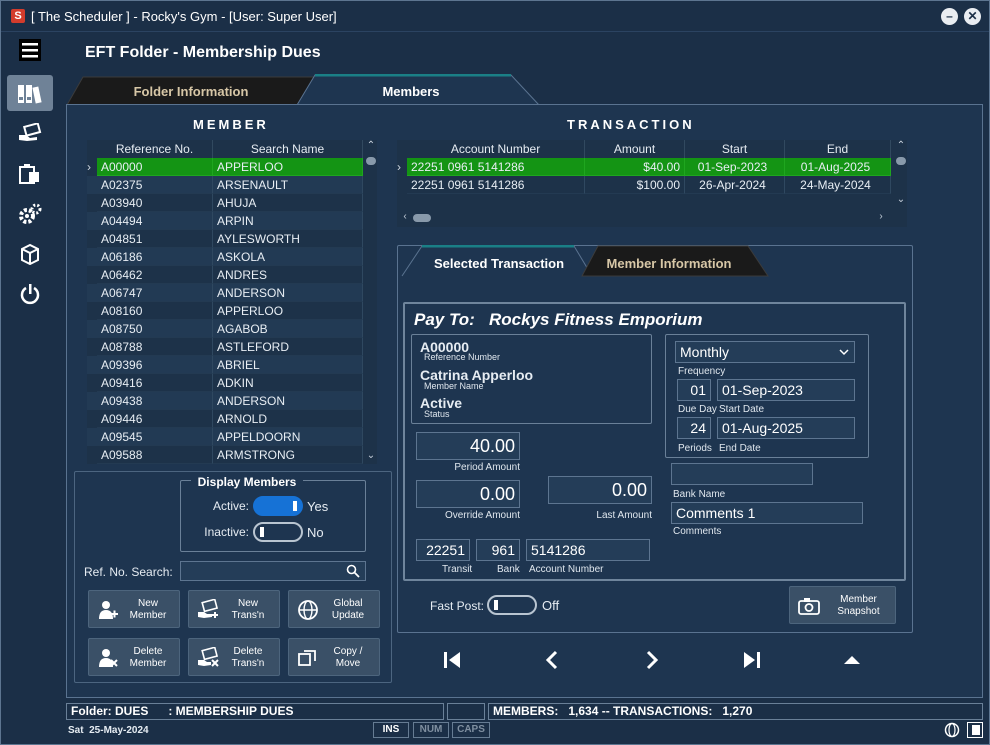 This screenshot has height=745, width=990. I want to click on menu-icon, so click(30, 50).